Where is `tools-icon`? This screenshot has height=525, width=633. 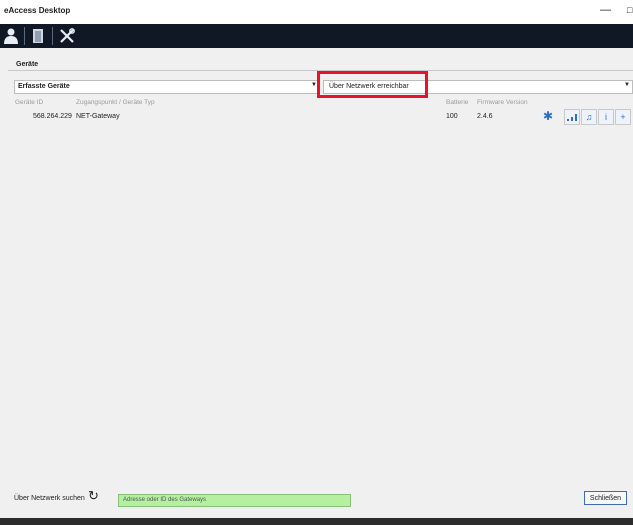
tools-icon is located at coordinates (67, 36).